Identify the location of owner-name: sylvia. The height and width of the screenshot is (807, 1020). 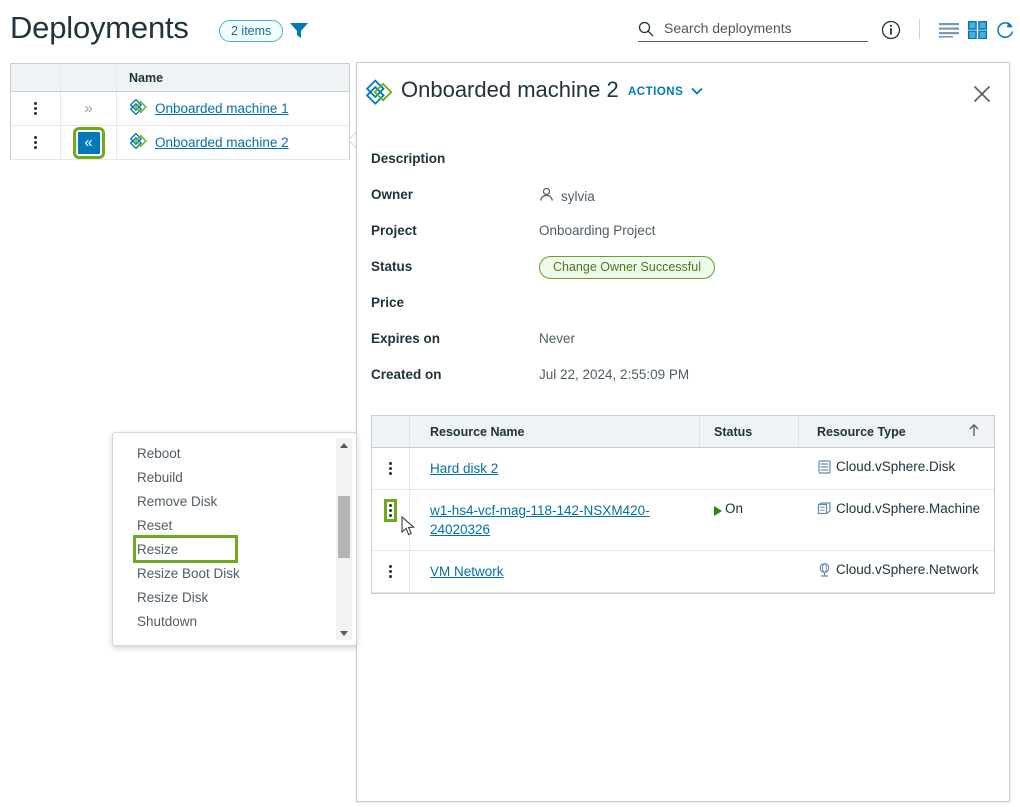
(578, 196).